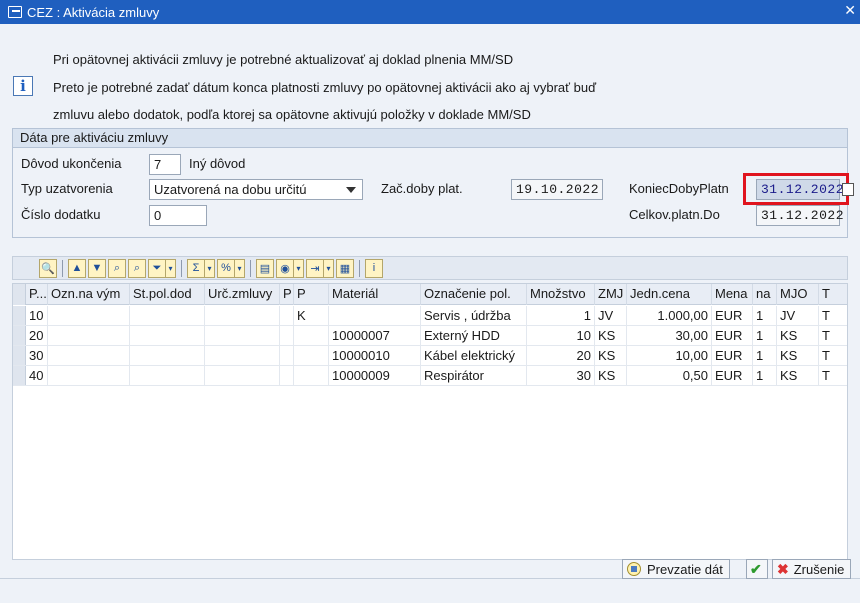 Image resolution: width=860 pixels, height=603 pixels. I want to click on table-toolbar: 🔍 ▲ ▼ ⌕ ⌕ ⏷ ▾ Σ ▾ % ▾ ▤ ◉ ▾ ⇥ ▾ ▦ i, so click(430, 268).